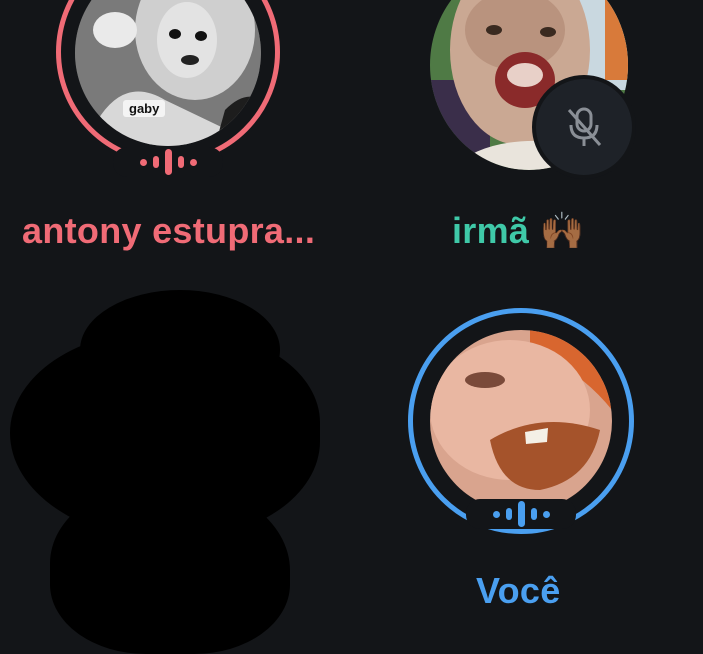 This screenshot has width=703, height=654. I want to click on avatar-sticker-label: gaby, so click(144, 108).